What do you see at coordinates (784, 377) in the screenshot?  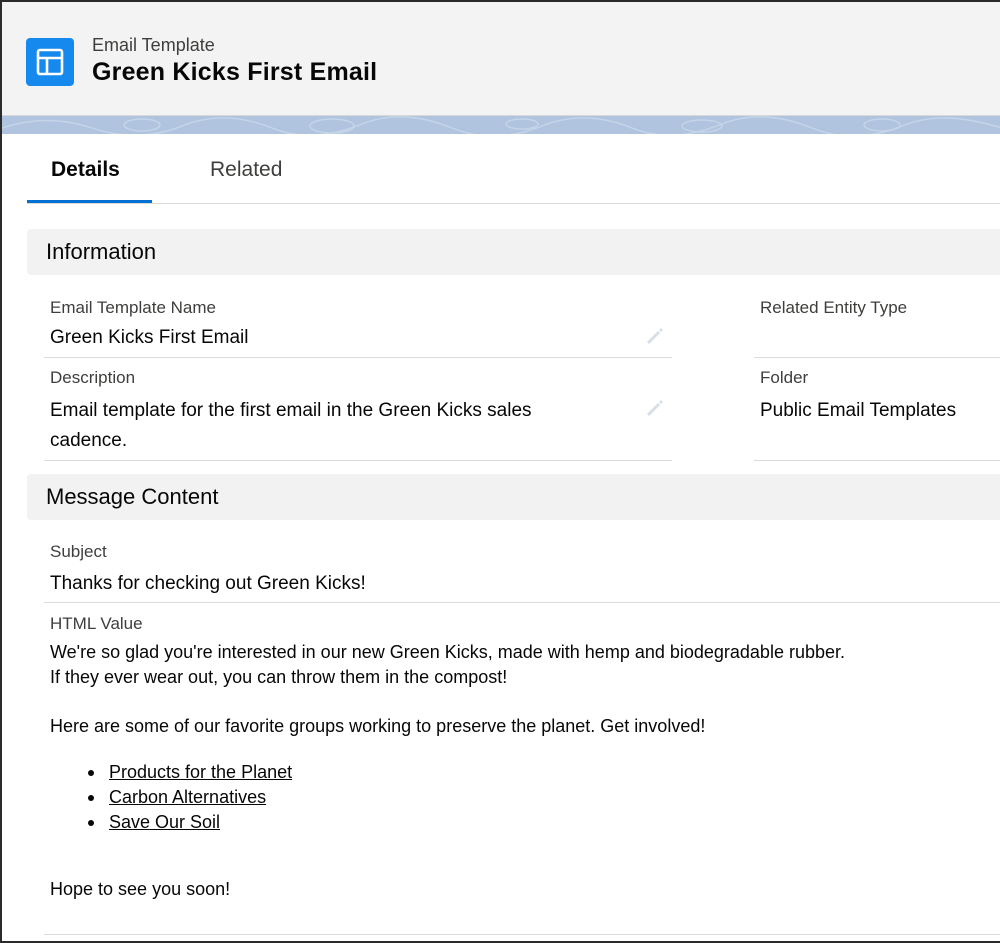 I see `folder-label: Folder` at bounding box center [784, 377].